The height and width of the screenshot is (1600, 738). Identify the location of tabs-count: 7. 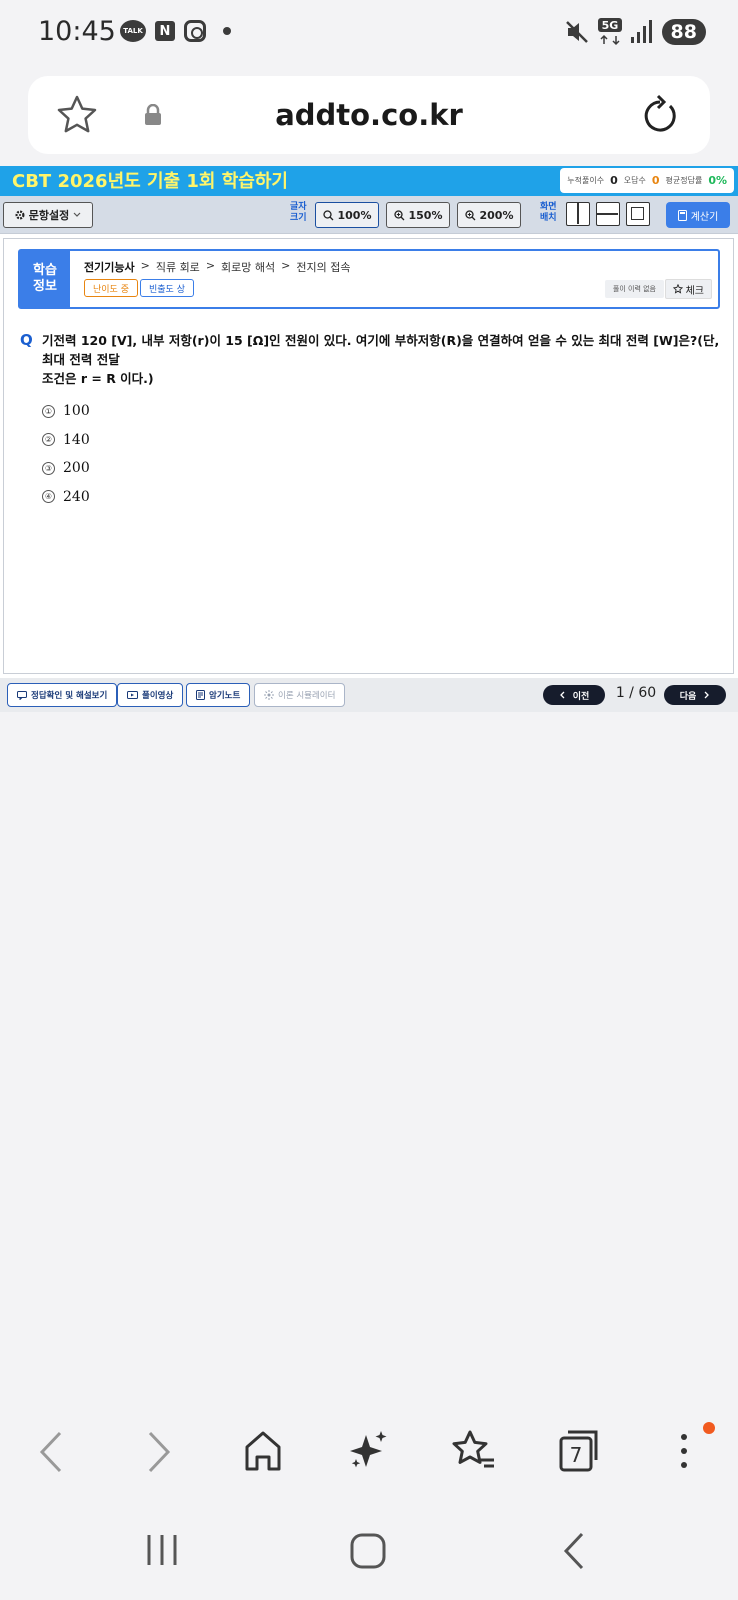
(576, 1455).